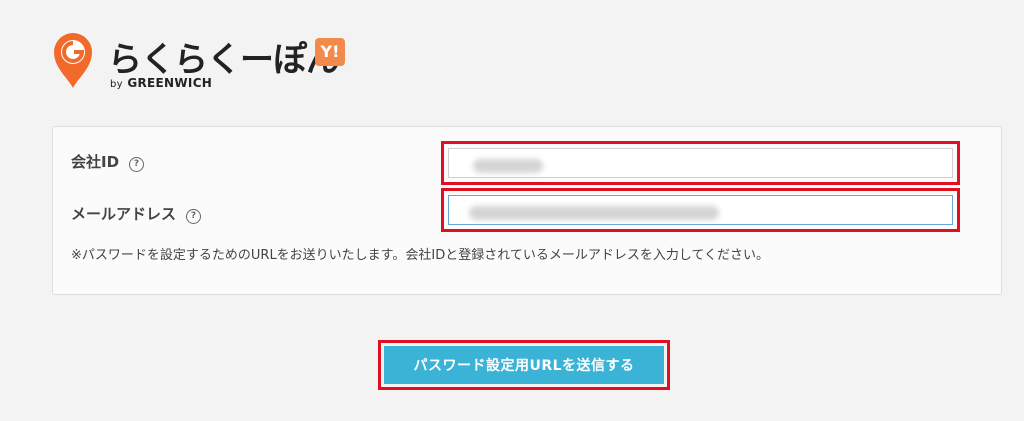 The width and height of the screenshot is (1024, 421). I want to click on company-id-label: 会社ID?, so click(108, 161).